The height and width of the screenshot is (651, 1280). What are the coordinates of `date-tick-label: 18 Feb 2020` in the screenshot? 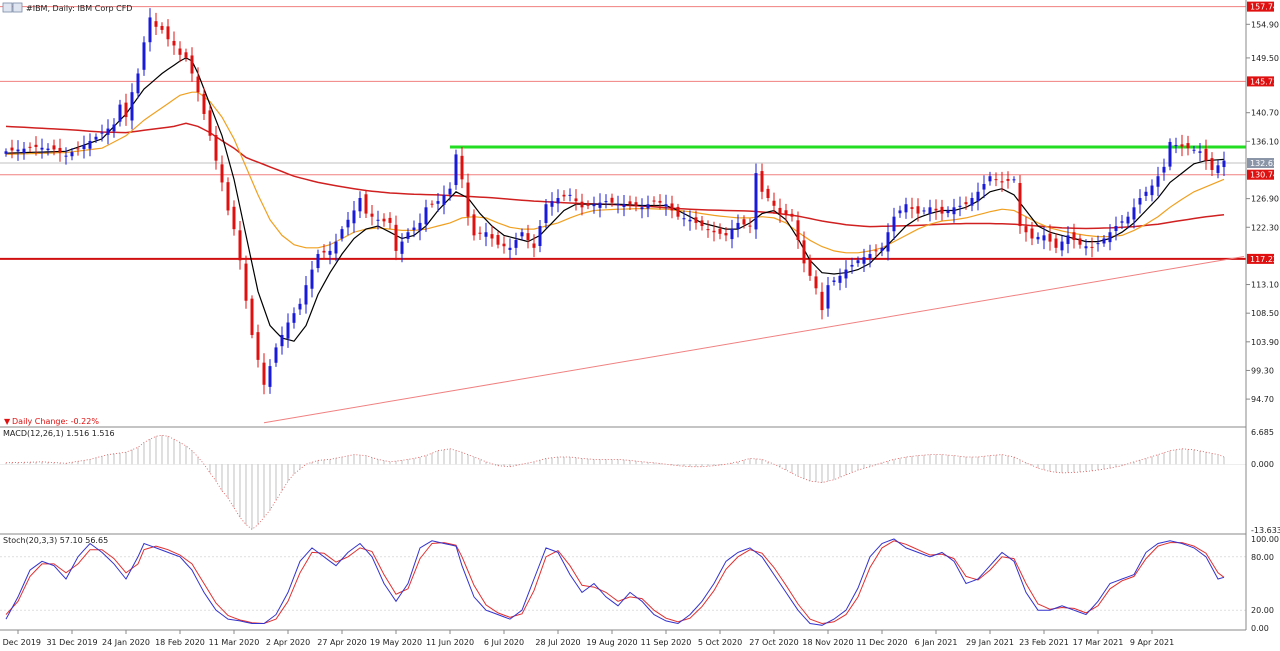 It's located at (180, 642).